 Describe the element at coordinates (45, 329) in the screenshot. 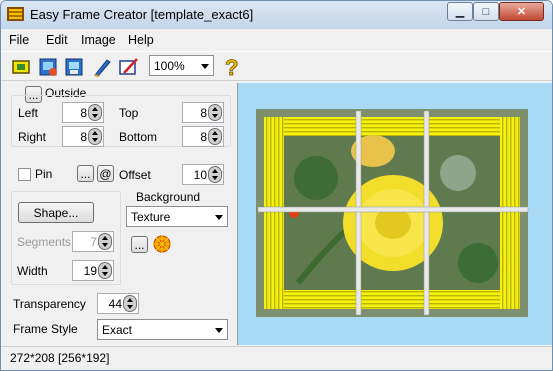

I see `frame-style-label: Frame Style` at that location.